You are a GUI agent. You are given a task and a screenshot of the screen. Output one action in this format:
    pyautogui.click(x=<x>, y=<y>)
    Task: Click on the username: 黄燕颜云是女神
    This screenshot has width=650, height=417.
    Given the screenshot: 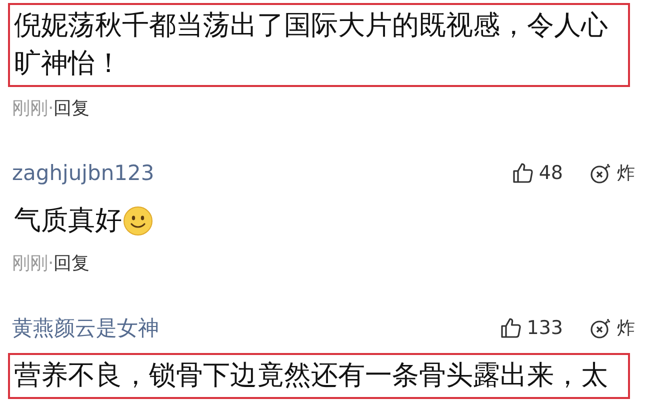 What is the action you would take?
    pyautogui.click(x=85, y=328)
    